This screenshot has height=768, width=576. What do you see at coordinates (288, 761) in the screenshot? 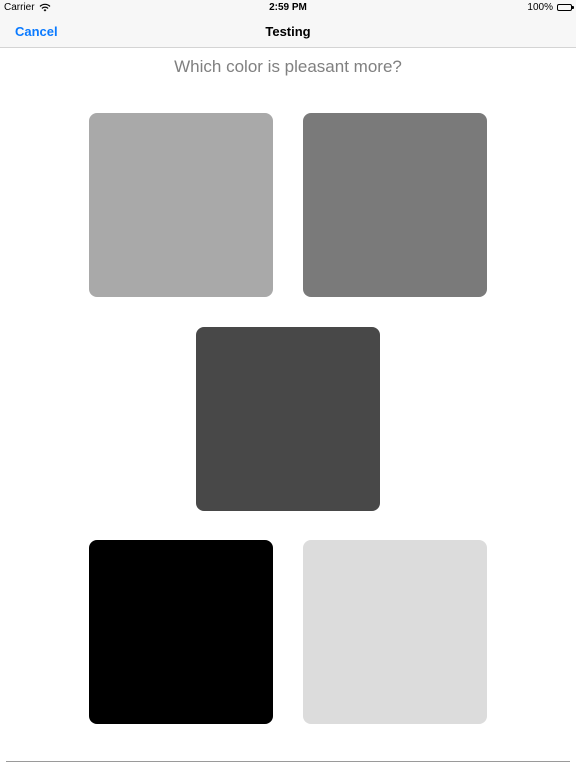
I see `bottom-divider` at bounding box center [288, 761].